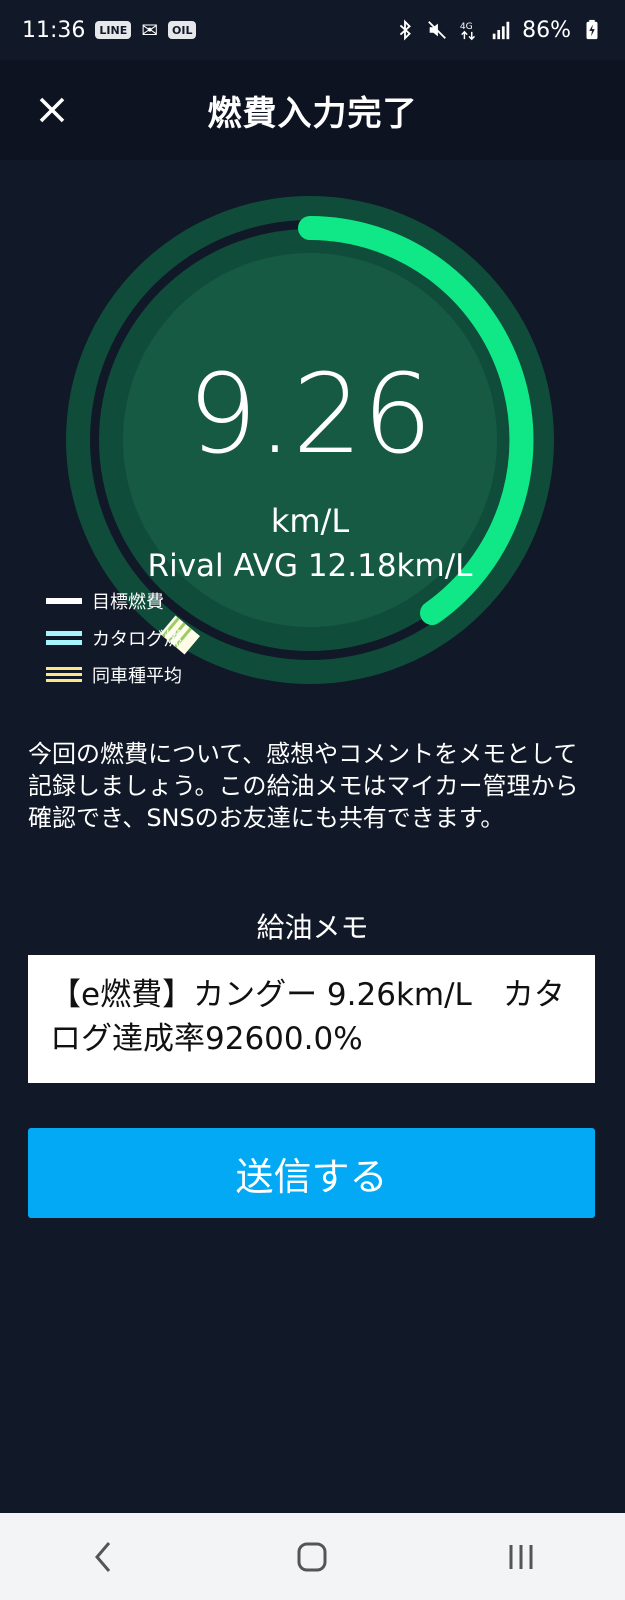 The height and width of the screenshot is (1600, 625). Describe the element at coordinates (501, 30) in the screenshot. I see `signal-icon` at that location.